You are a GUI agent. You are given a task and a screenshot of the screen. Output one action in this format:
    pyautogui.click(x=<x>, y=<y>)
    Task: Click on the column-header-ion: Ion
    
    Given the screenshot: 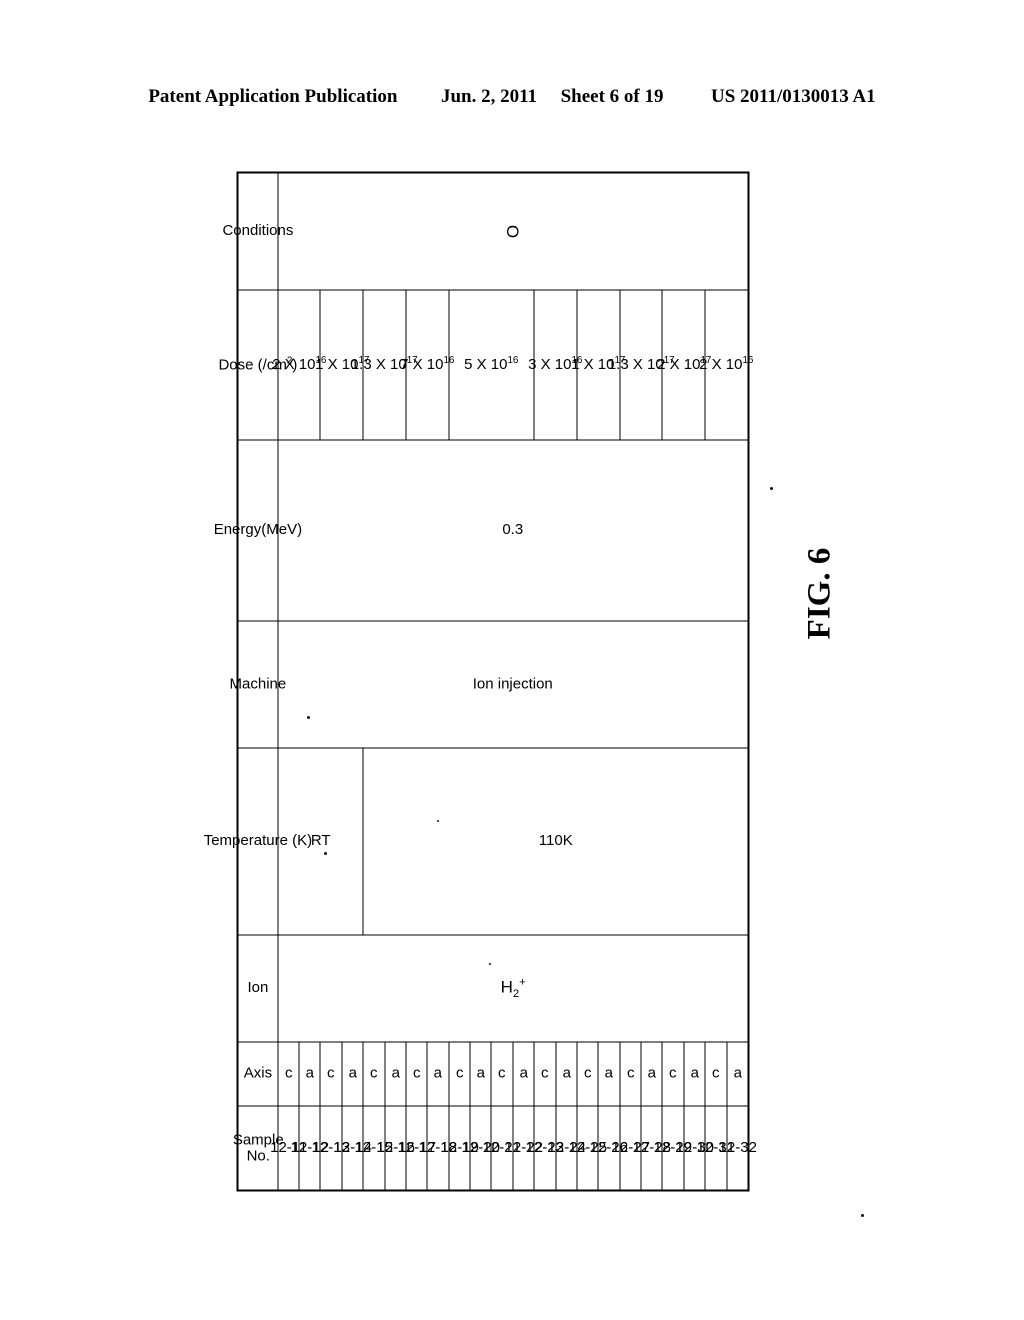 What is the action you would take?
    pyautogui.click(x=257, y=988)
    